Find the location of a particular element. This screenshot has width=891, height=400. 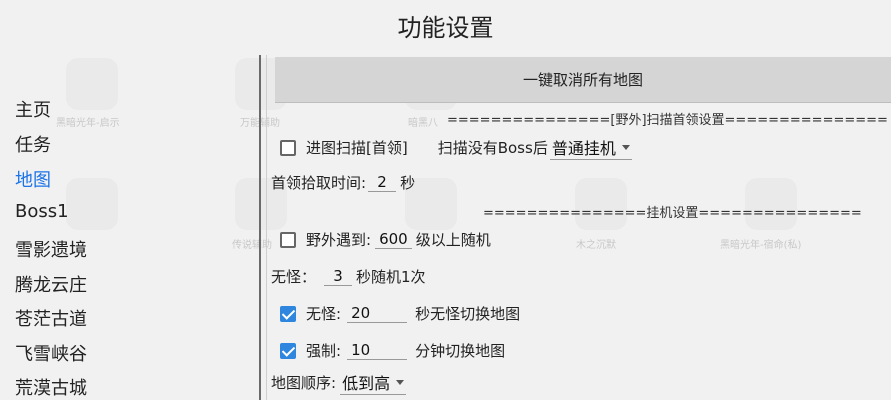

field-meet-suffix: 级以上随机 is located at coordinates (453, 240).